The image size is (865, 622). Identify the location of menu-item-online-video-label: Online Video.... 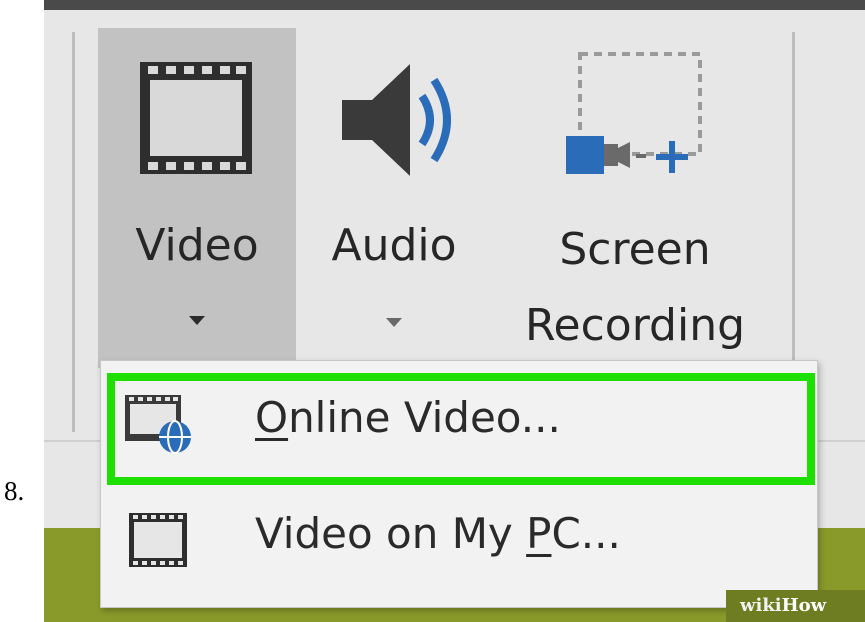
(408, 418).